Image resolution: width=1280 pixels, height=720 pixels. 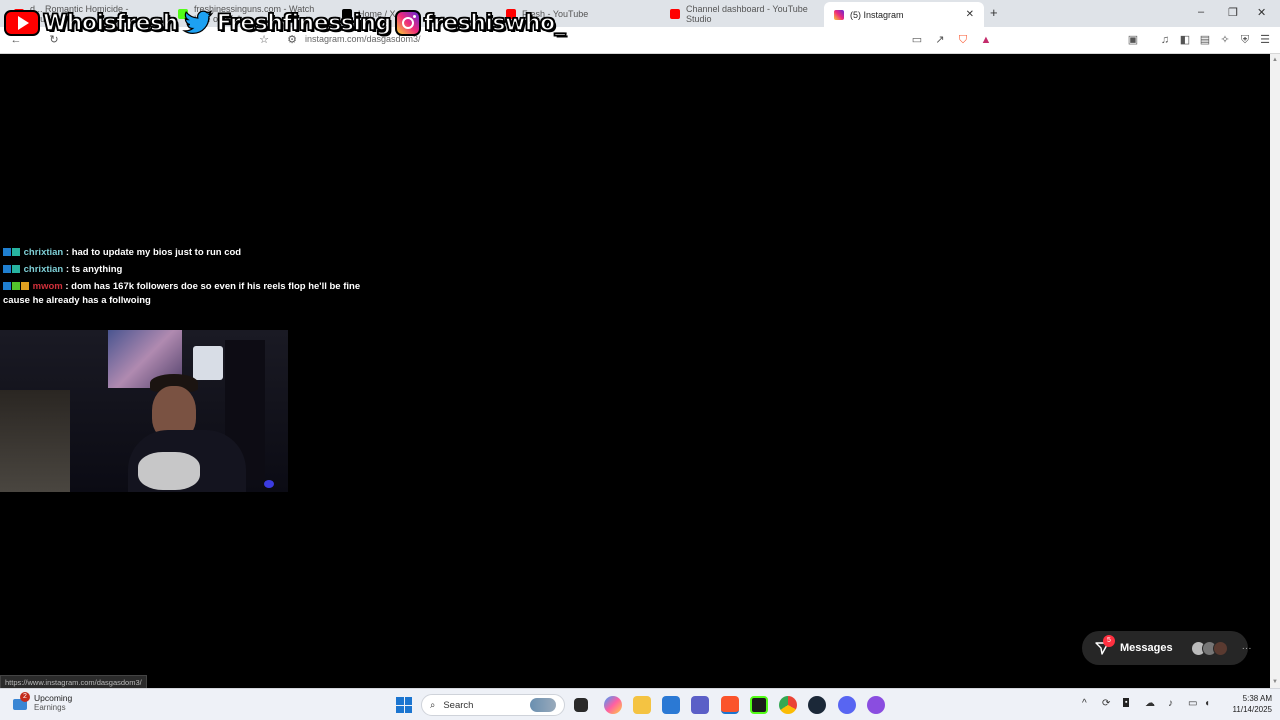 I want to click on discord-icon, so click(x=847, y=705).